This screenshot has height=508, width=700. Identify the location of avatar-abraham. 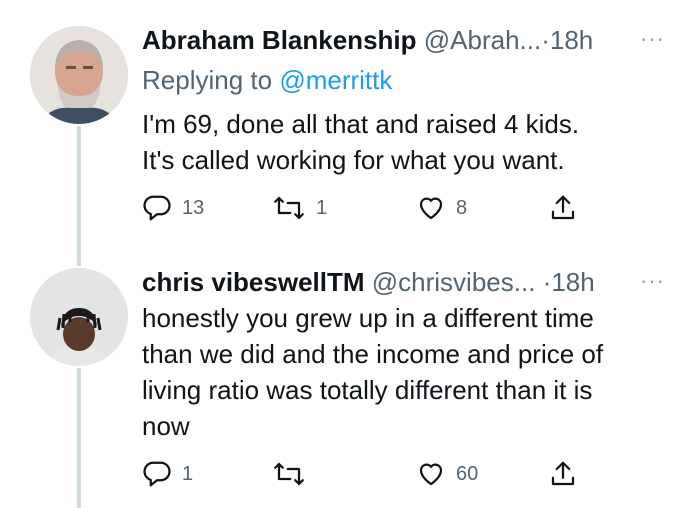
(79, 75).